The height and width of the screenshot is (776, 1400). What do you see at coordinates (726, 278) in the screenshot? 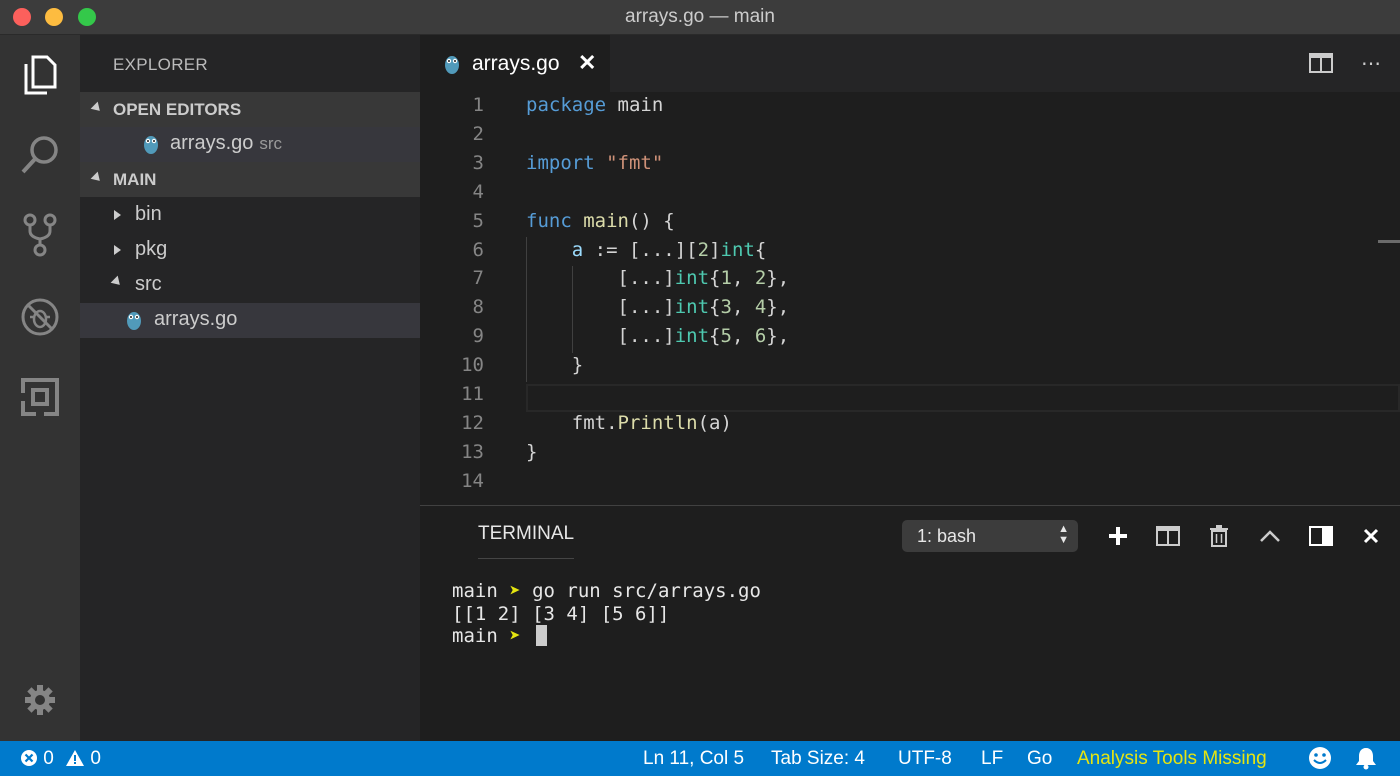
I see `code-token: 1` at bounding box center [726, 278].